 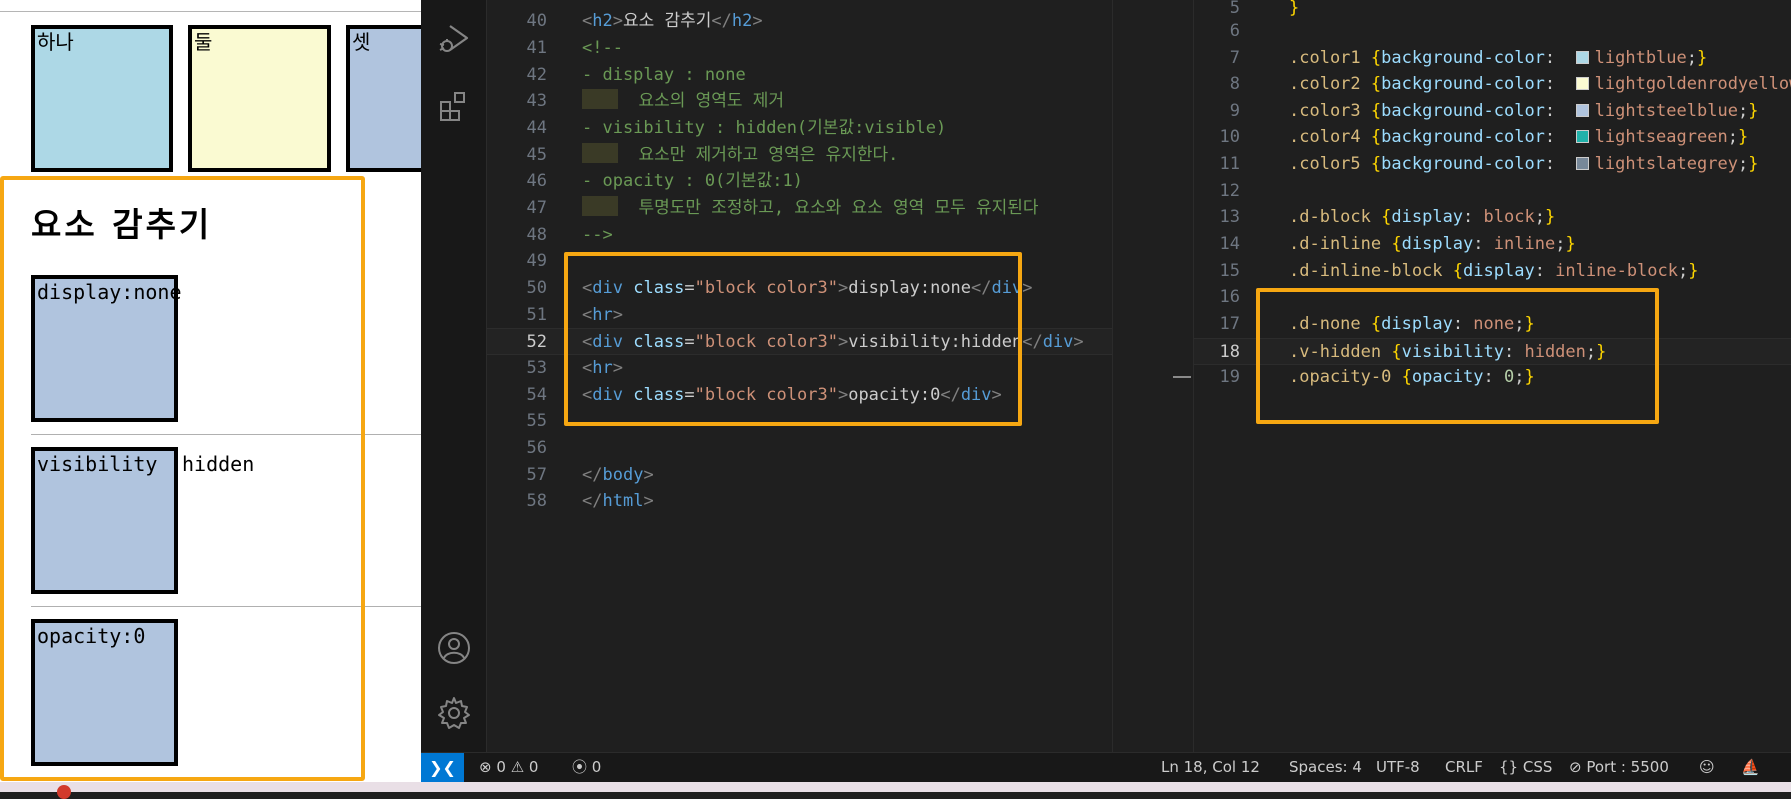 I want to click on problems-indicator: ⊗ 0 ⚠ 0, so click(x=508, y=767).